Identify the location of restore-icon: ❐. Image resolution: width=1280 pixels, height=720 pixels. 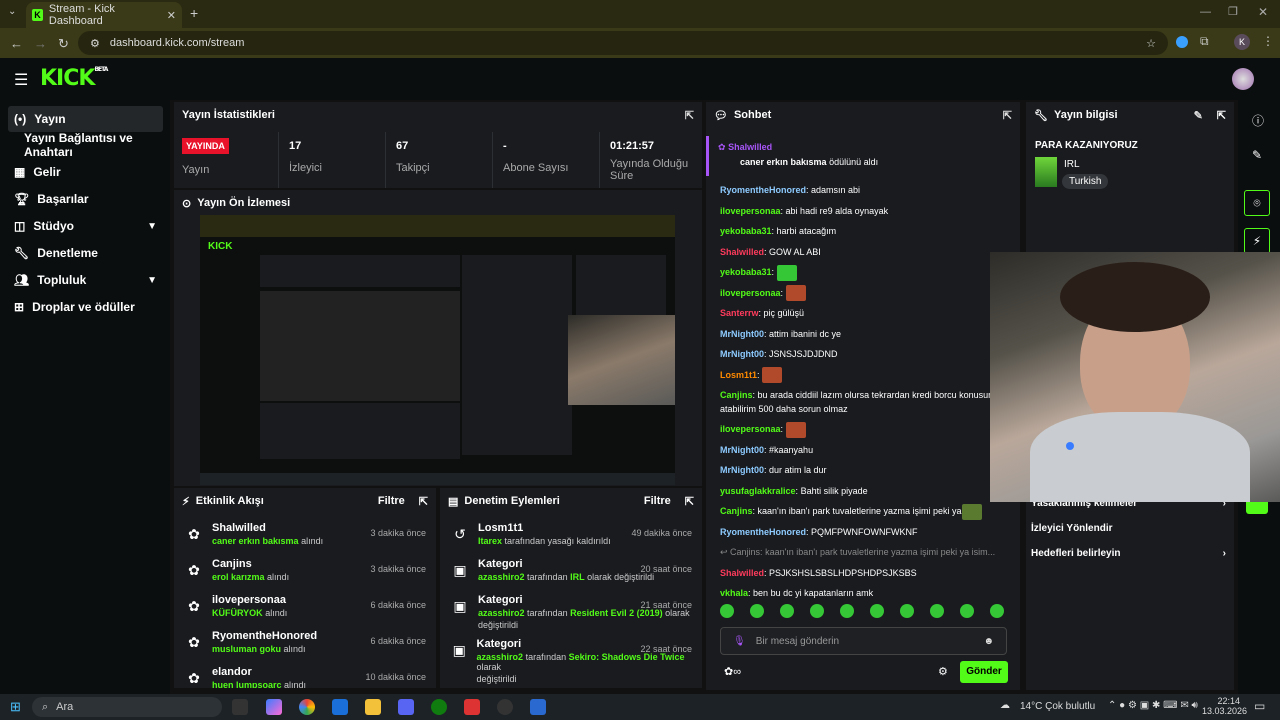
(1233, 11).